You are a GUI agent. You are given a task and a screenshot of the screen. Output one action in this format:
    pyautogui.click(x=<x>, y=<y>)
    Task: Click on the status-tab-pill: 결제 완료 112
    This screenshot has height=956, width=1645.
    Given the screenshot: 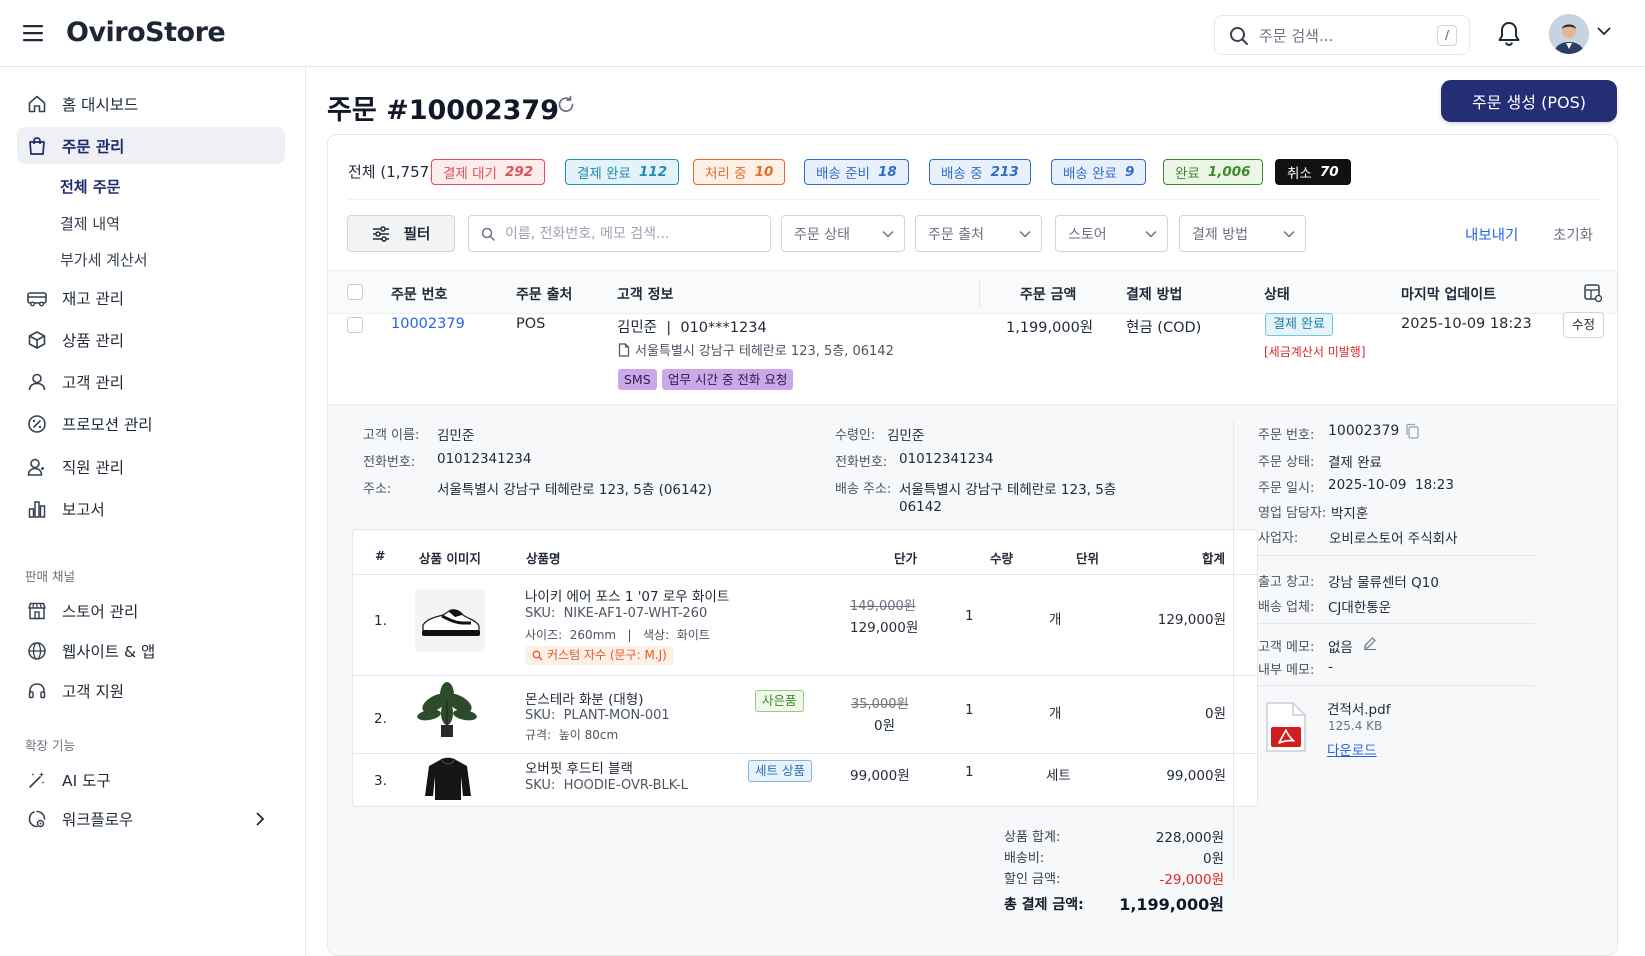 What is the action you would take?
    pyautogui.click(x=622, y=172)
    